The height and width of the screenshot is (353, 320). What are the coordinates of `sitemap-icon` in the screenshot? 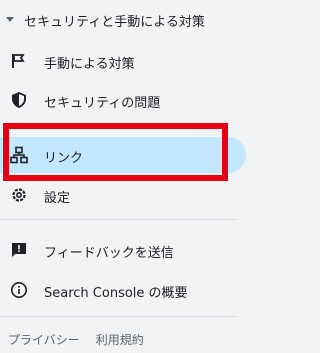 It's located at (19, 155).